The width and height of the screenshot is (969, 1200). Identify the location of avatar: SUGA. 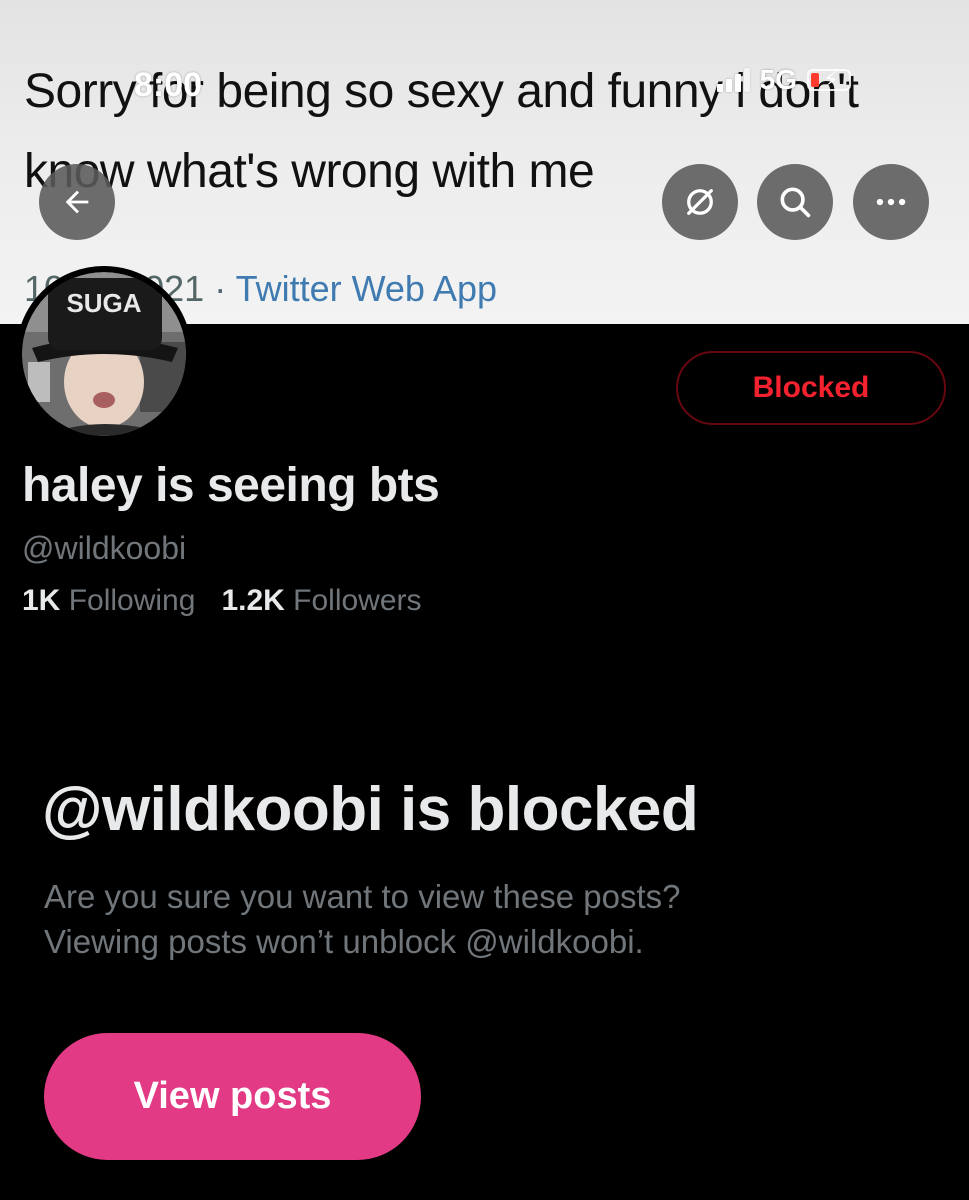
(104, 354).